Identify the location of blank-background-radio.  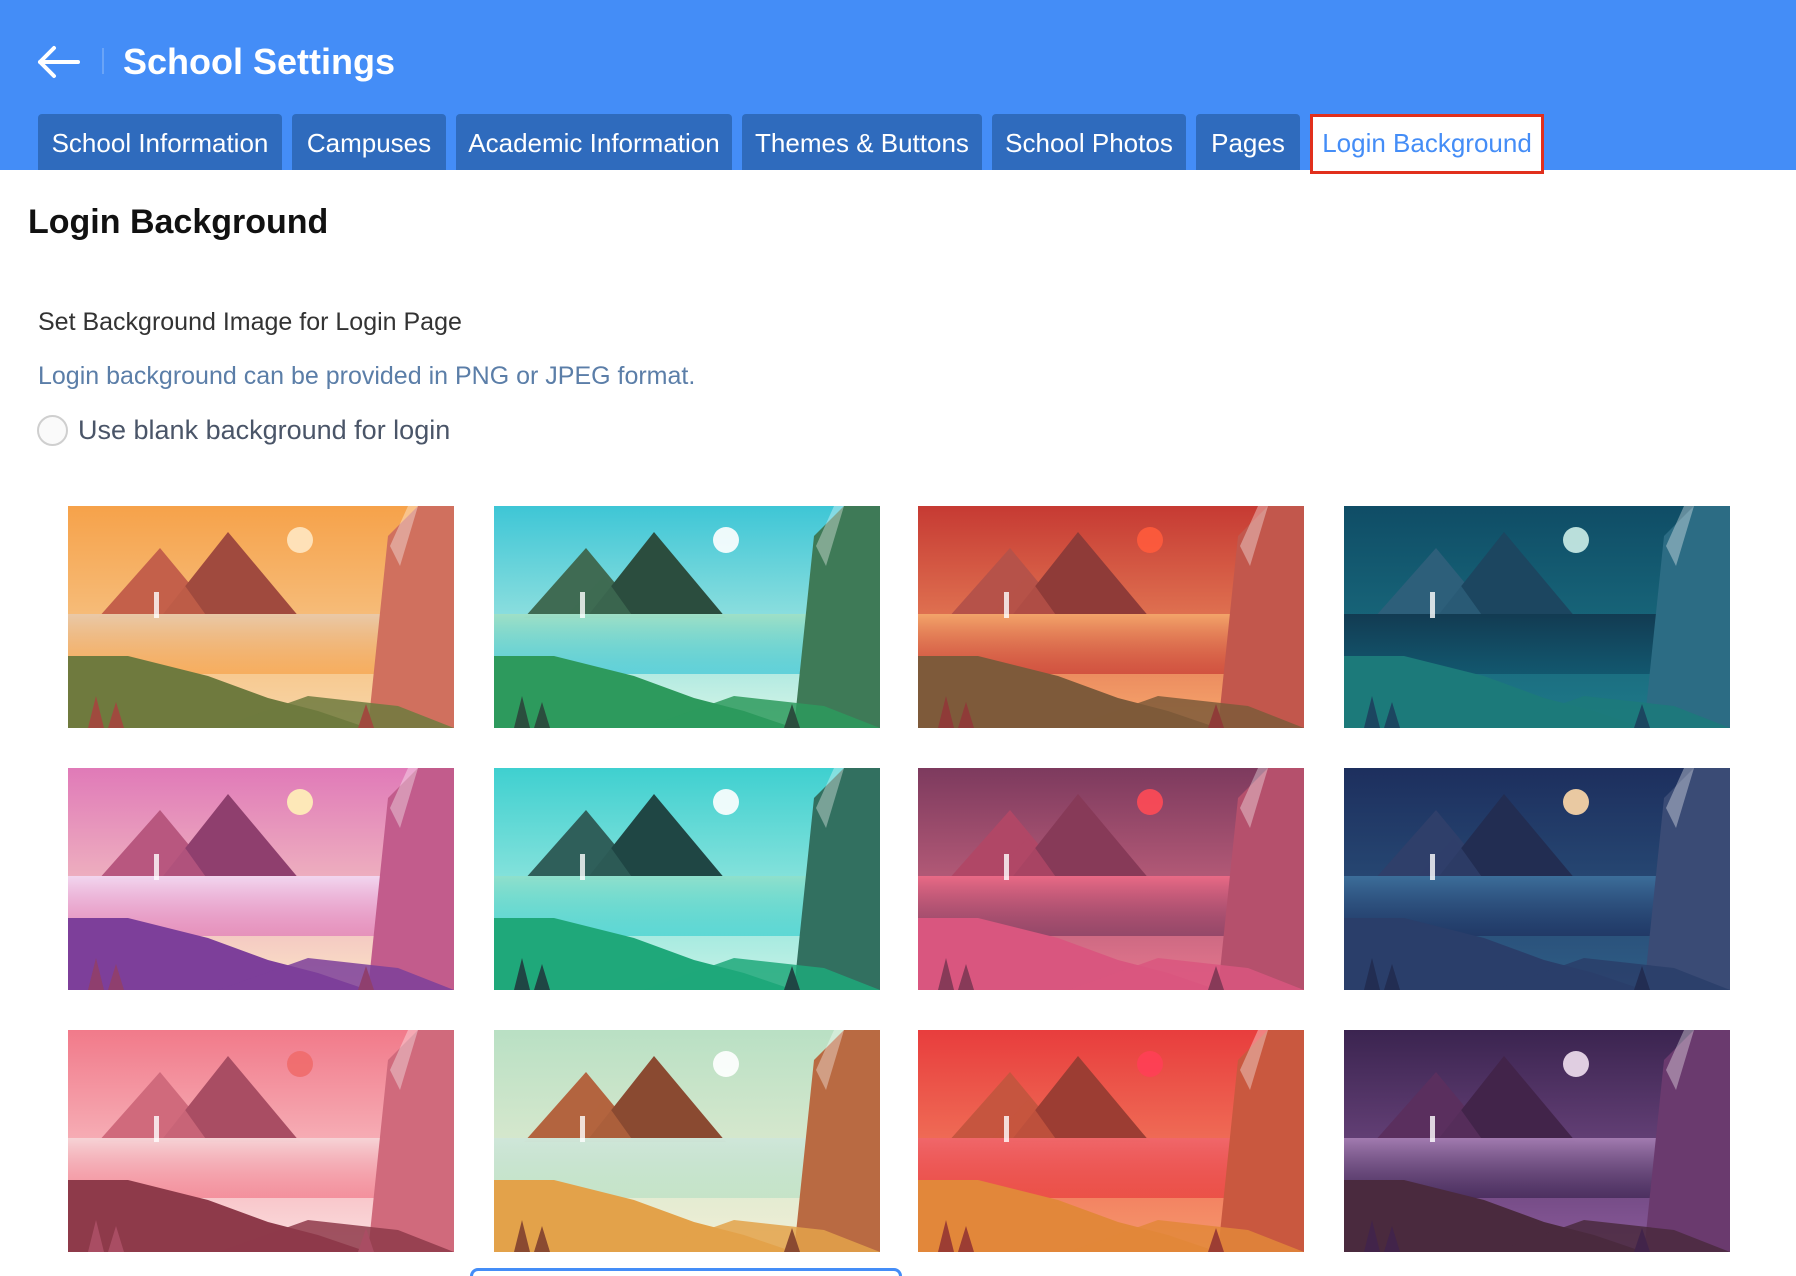
(52, 430).